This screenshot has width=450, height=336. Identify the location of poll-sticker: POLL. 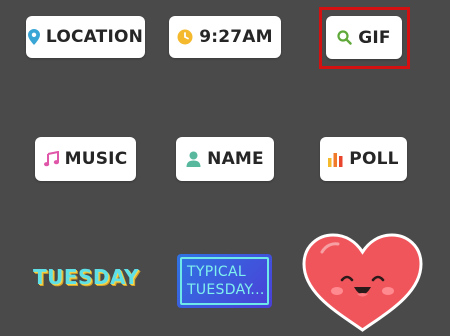
(363, 159).